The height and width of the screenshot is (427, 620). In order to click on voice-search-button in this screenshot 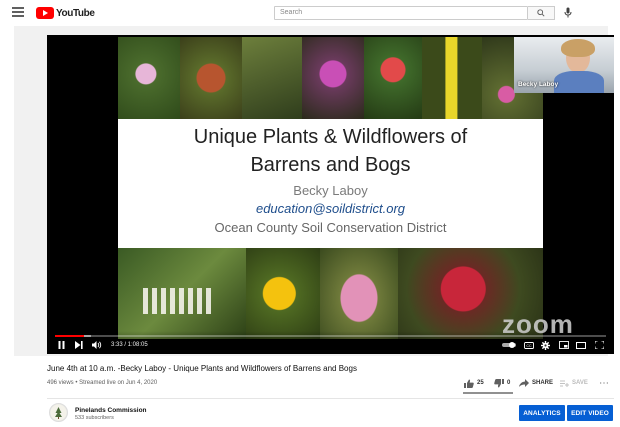, I will do `click(568, 12)`.